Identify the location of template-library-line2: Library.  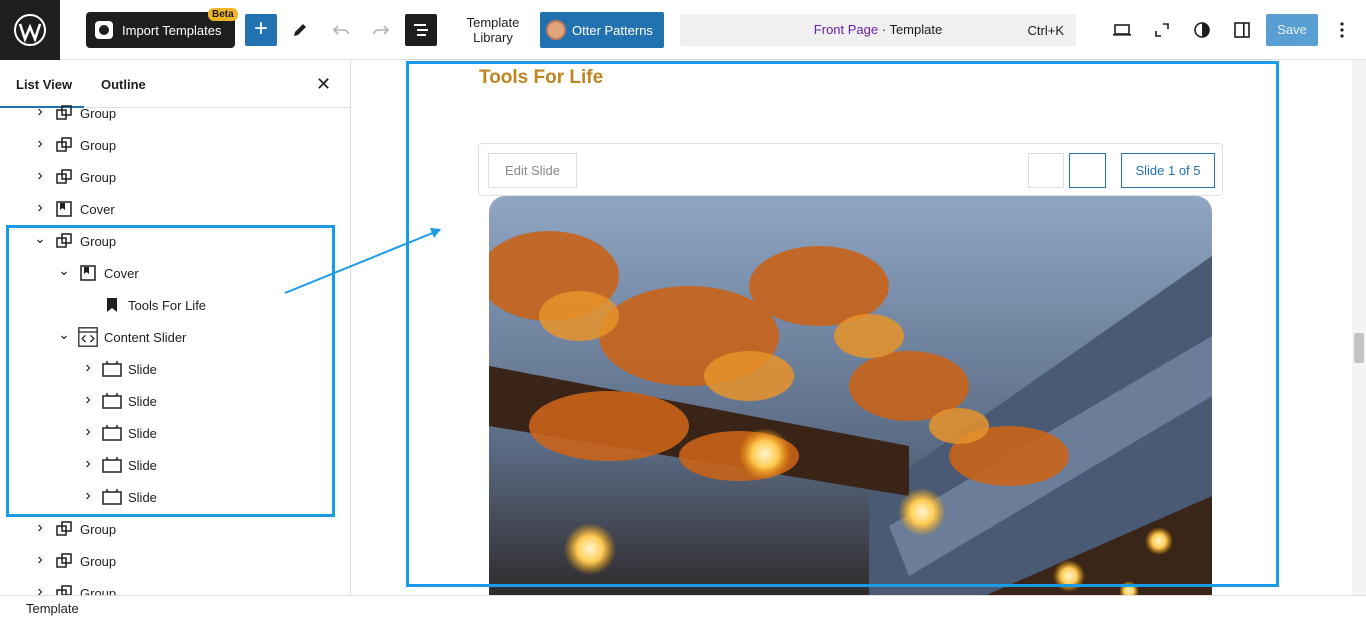
(493, 37).